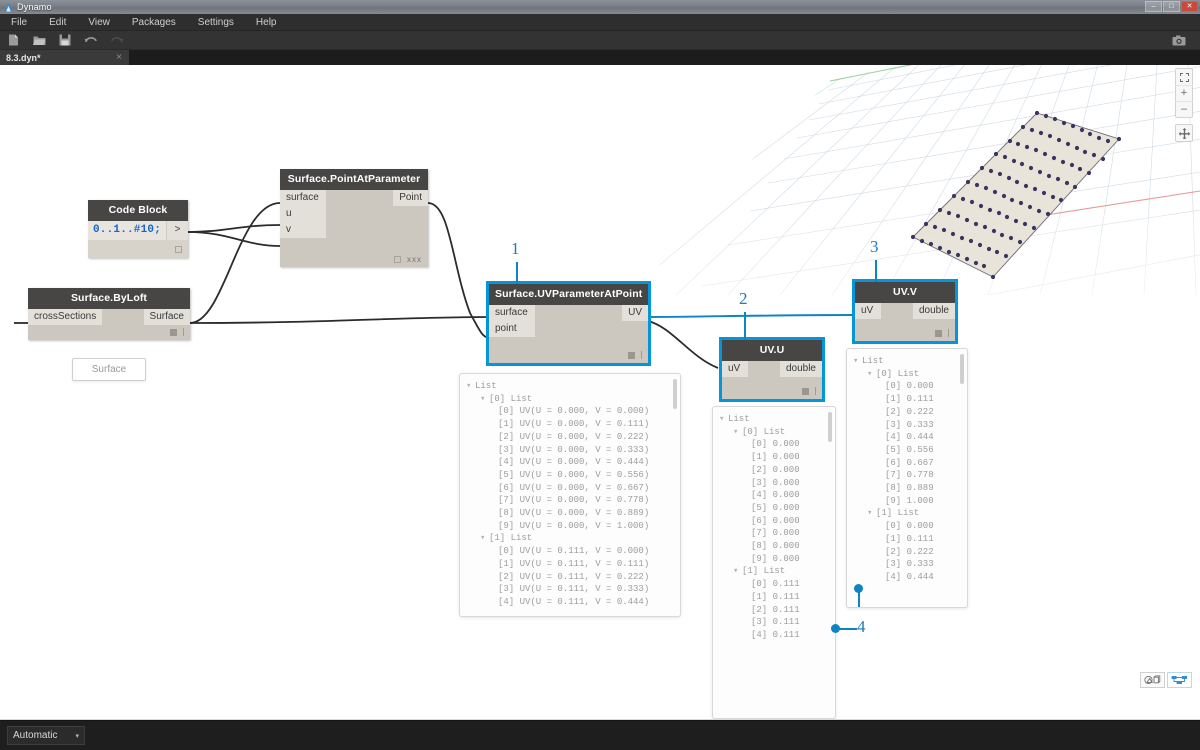  What do you see at coordinates (909, 576) in the screenshot?
I see `preview-row-item: [4] 0.444` at bounding box center [909, 576].